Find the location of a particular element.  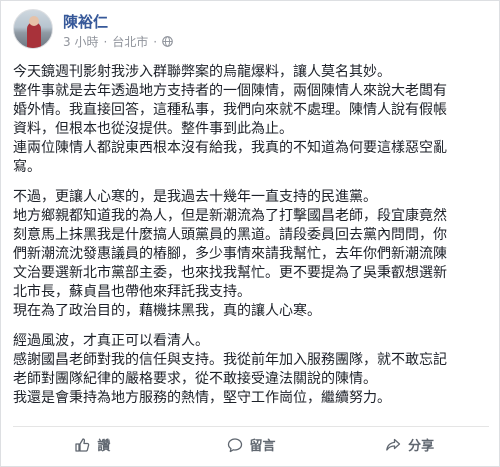

comment-label: 留言 is located at coordinates (262, 446).